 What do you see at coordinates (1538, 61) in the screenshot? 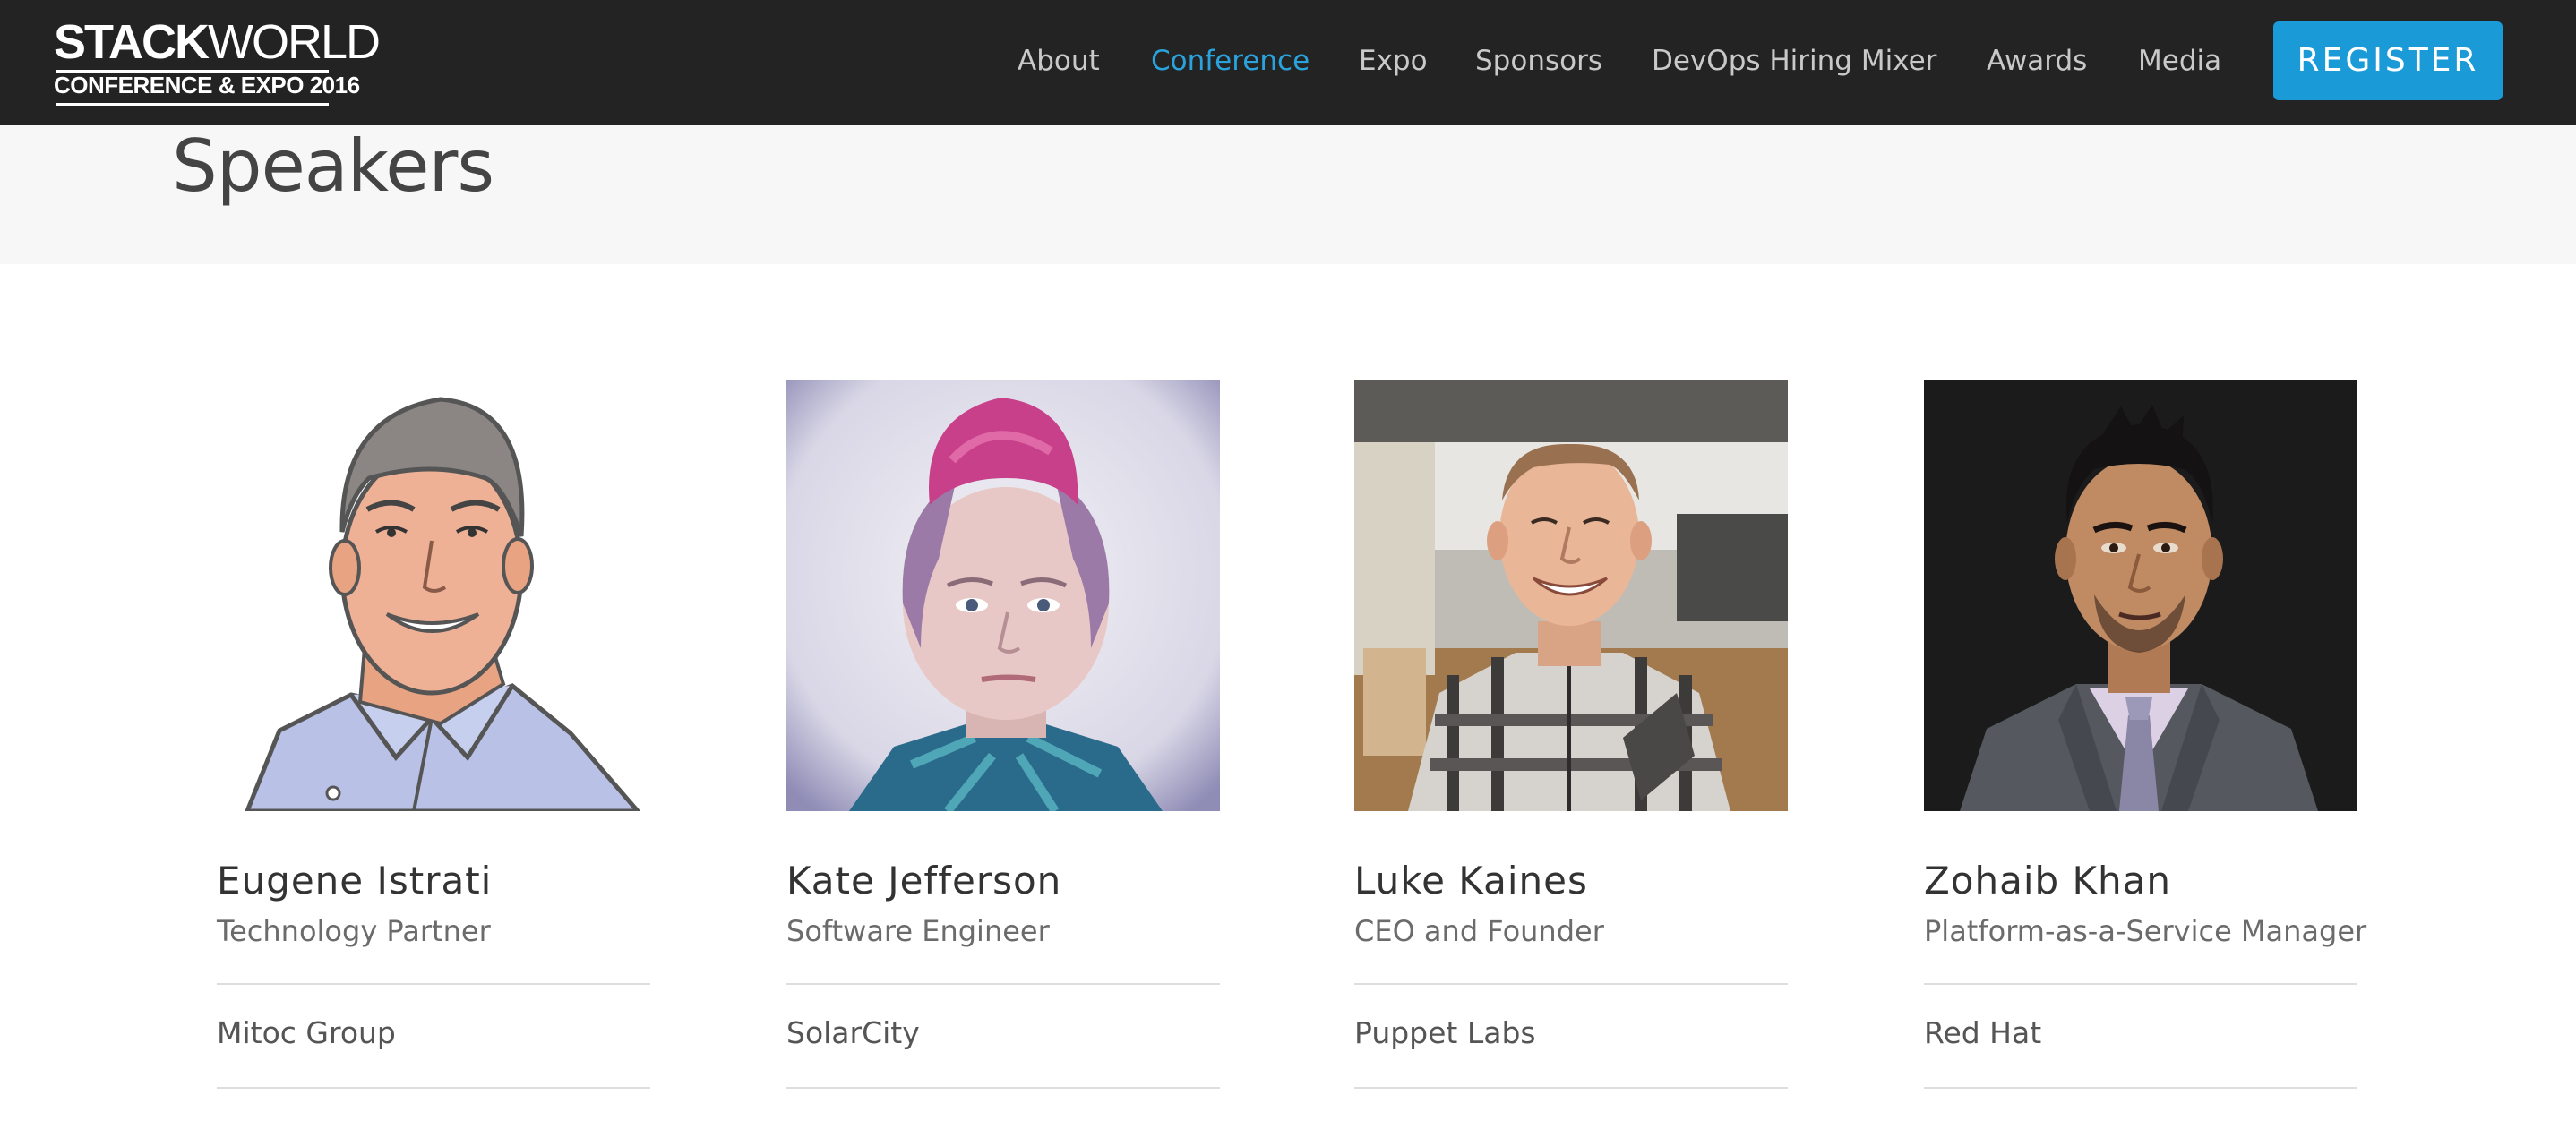
I see `nav-sponsors: Sponsors` at bounding box center [1538, 61].